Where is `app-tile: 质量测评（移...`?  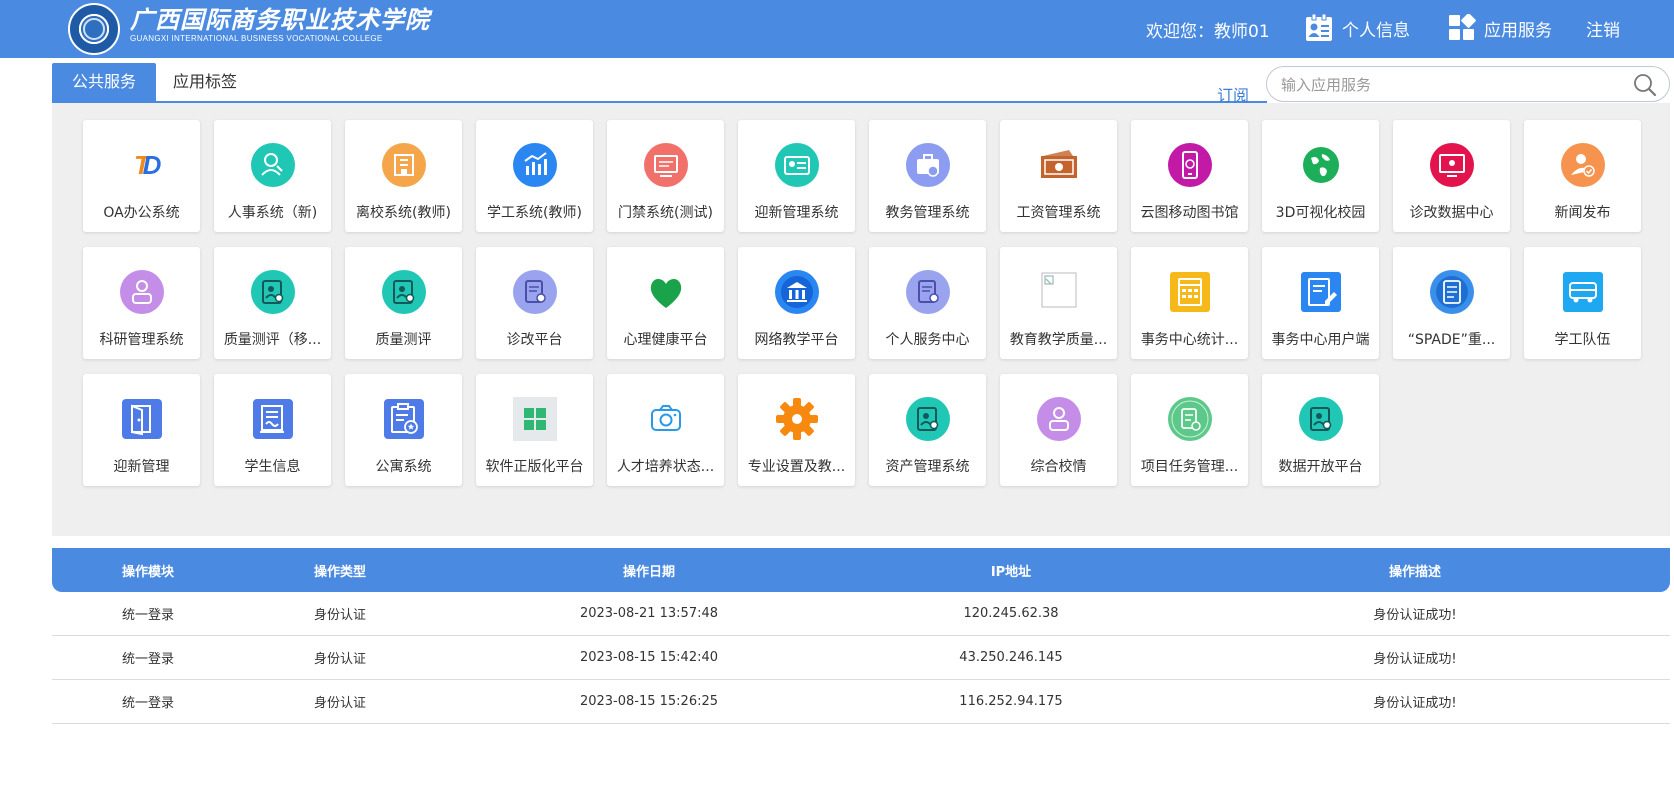 app-tile: 质量测评（移... is located at coordinates (272, 303).